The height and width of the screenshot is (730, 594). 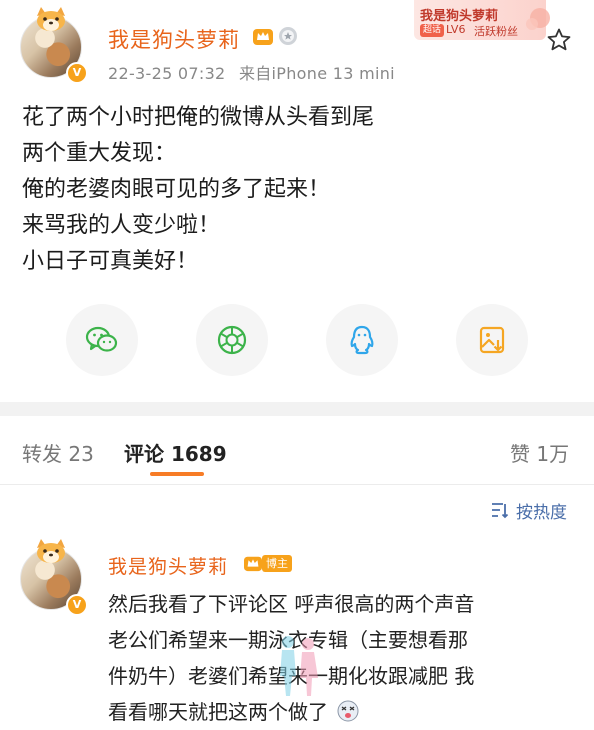 I want to click on fan-badge-label: 活跃粉丝, so click(x=496, y=31).